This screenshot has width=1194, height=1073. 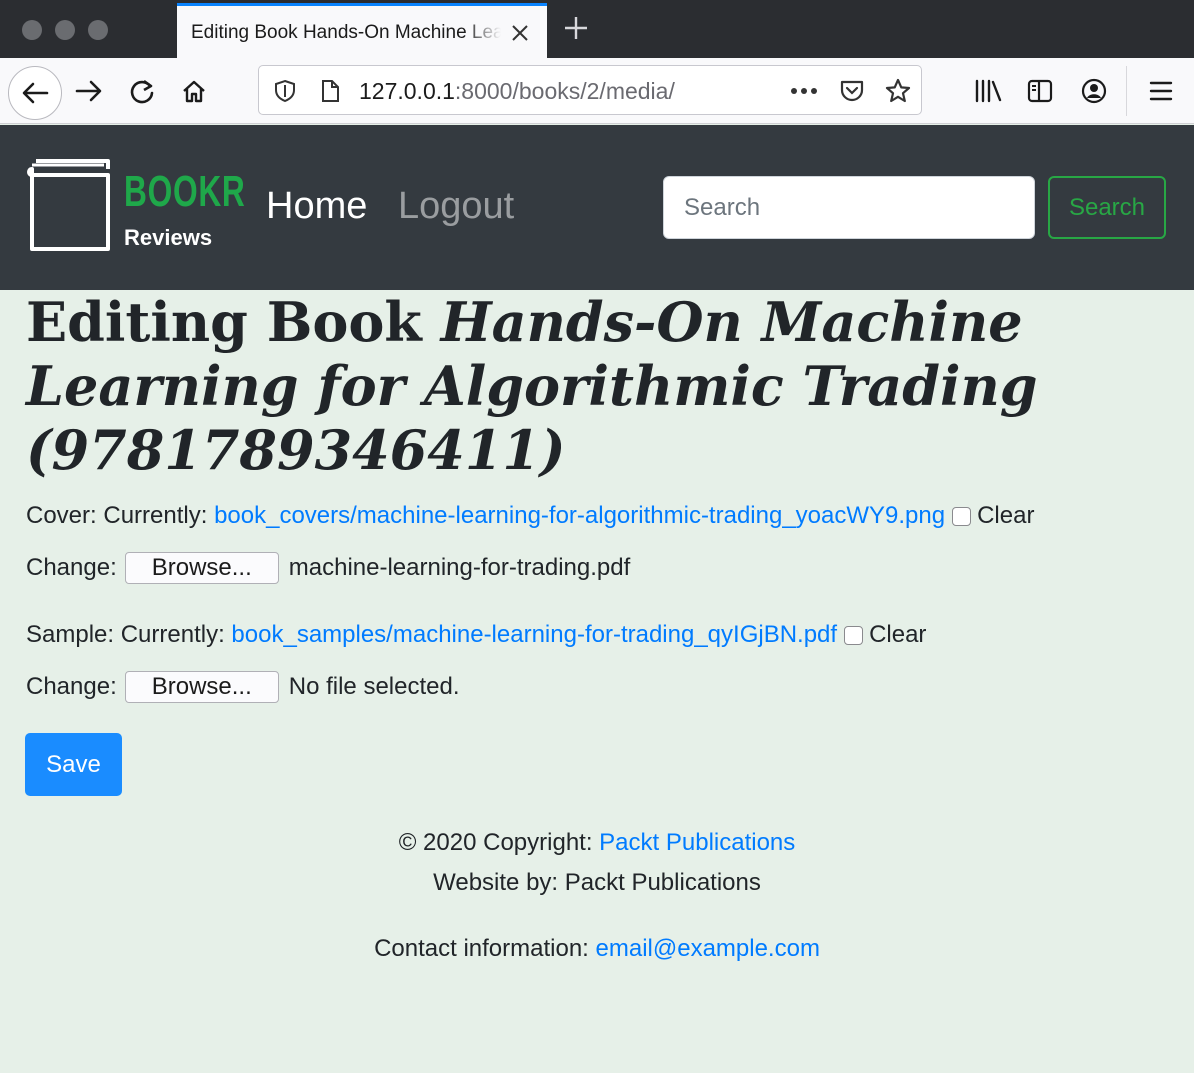 I want to click on account-icon, so click(x=1094, y=91).